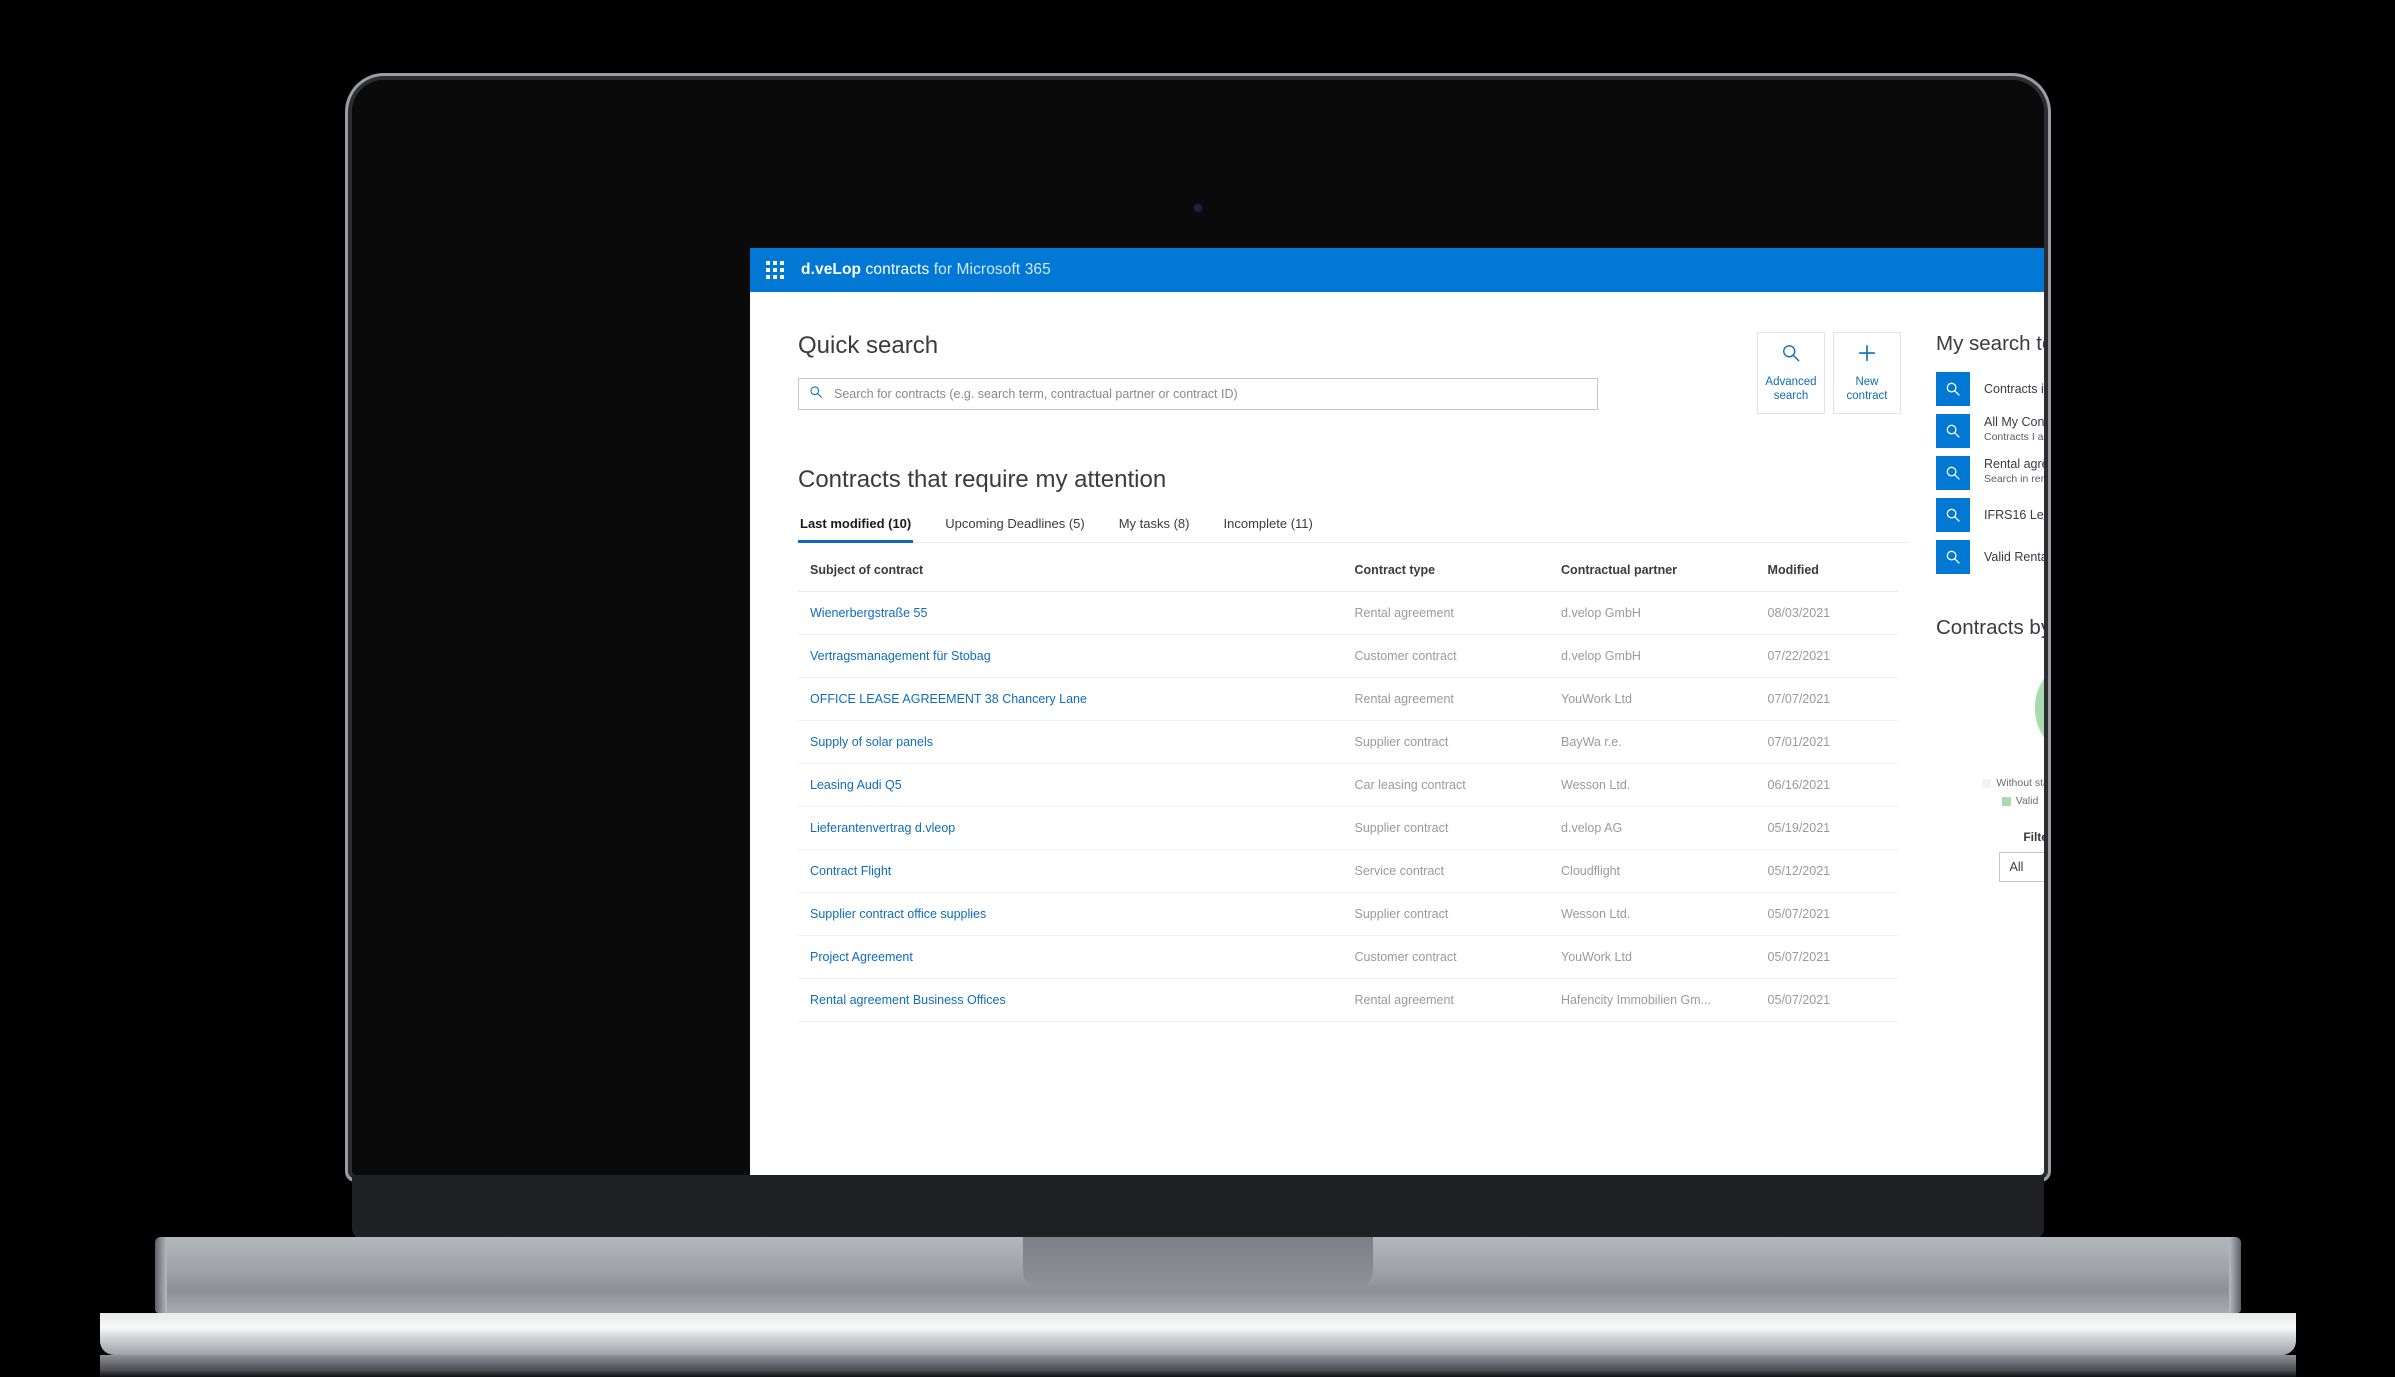 Image resolution: width=2395 pixels, height=1377 pixels. What do you see at coordinates (861, 957) in the screenshot?
I see `contract-link: Project Agreement` at bounding box center [861, 957].